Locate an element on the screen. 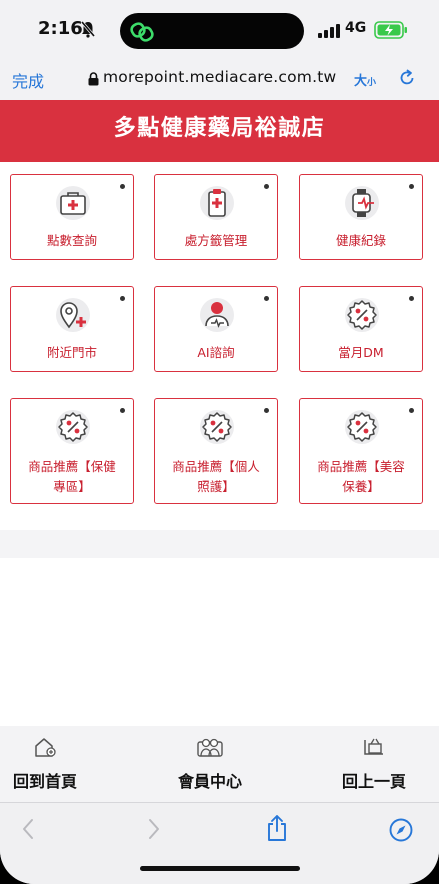 The height and width of the screenshot is (884, 439). tile-nearby-stores: 附近門市 is located at coordinates (72, 329).